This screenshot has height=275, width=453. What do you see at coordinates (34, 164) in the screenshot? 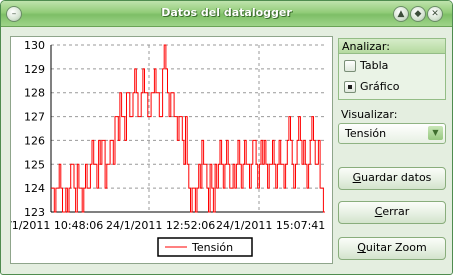
I see `y-tick-label: 125` at bounding box center [34, 164].